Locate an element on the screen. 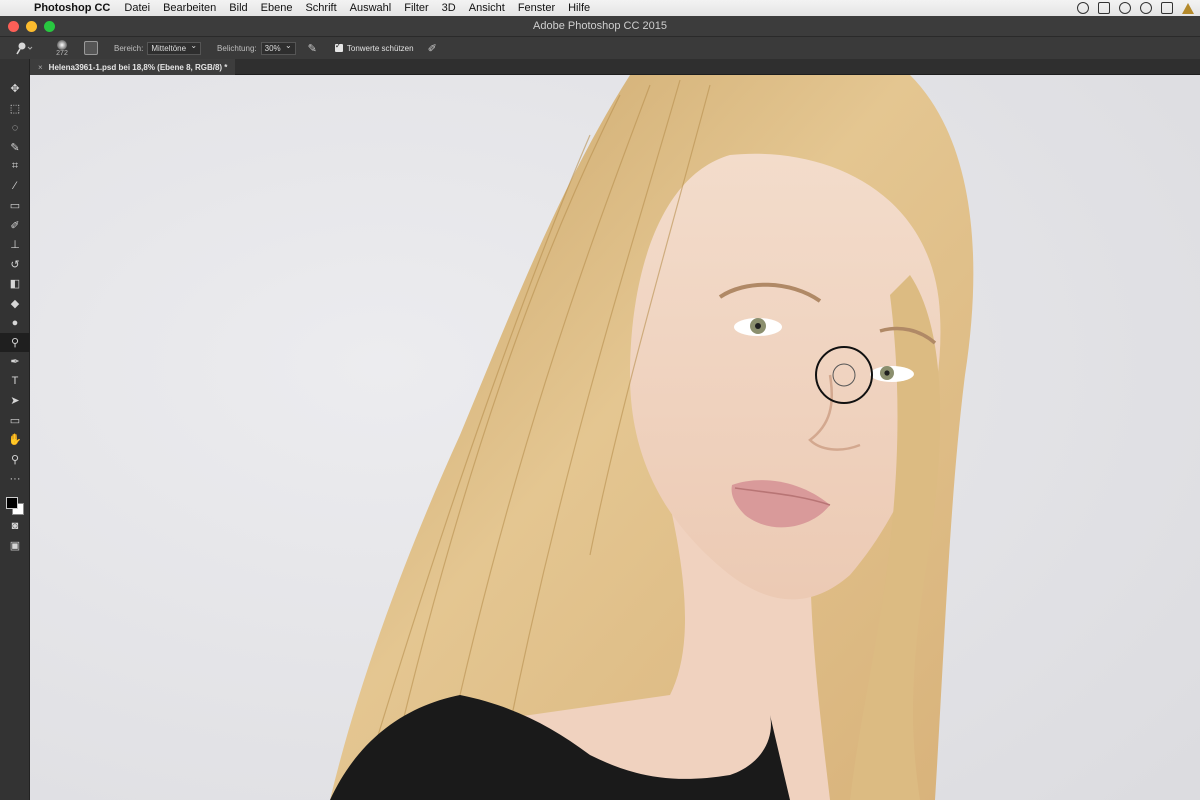 The height and width of the screenshot is (800, 1200). brush-preset-picker: 272 is located at coordinates (62, 48).